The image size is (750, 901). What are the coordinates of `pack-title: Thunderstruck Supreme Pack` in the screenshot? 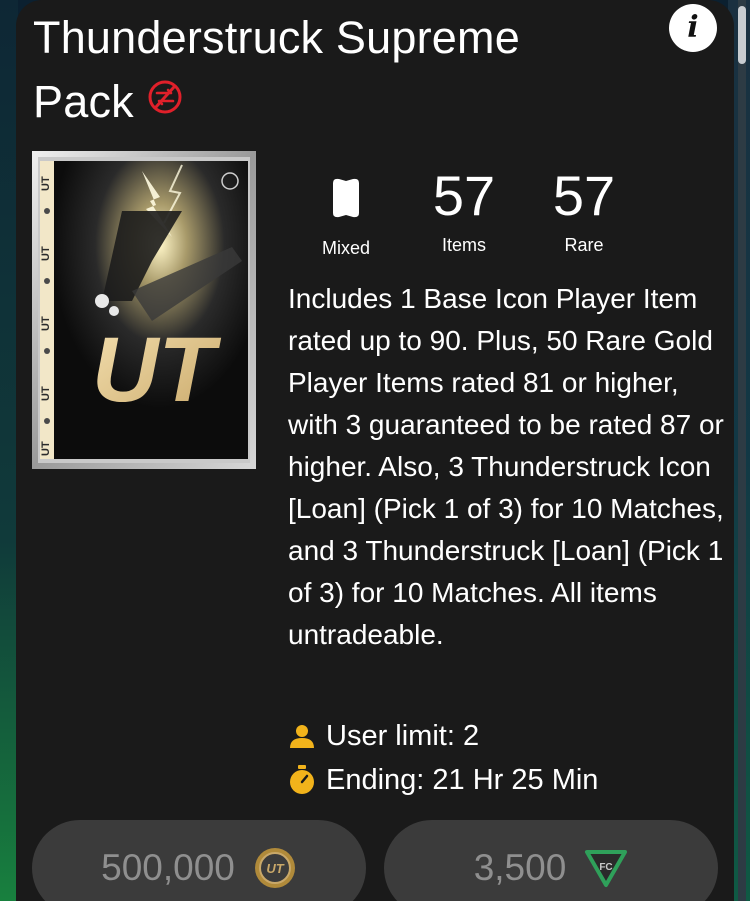 It's located at (333, 70).